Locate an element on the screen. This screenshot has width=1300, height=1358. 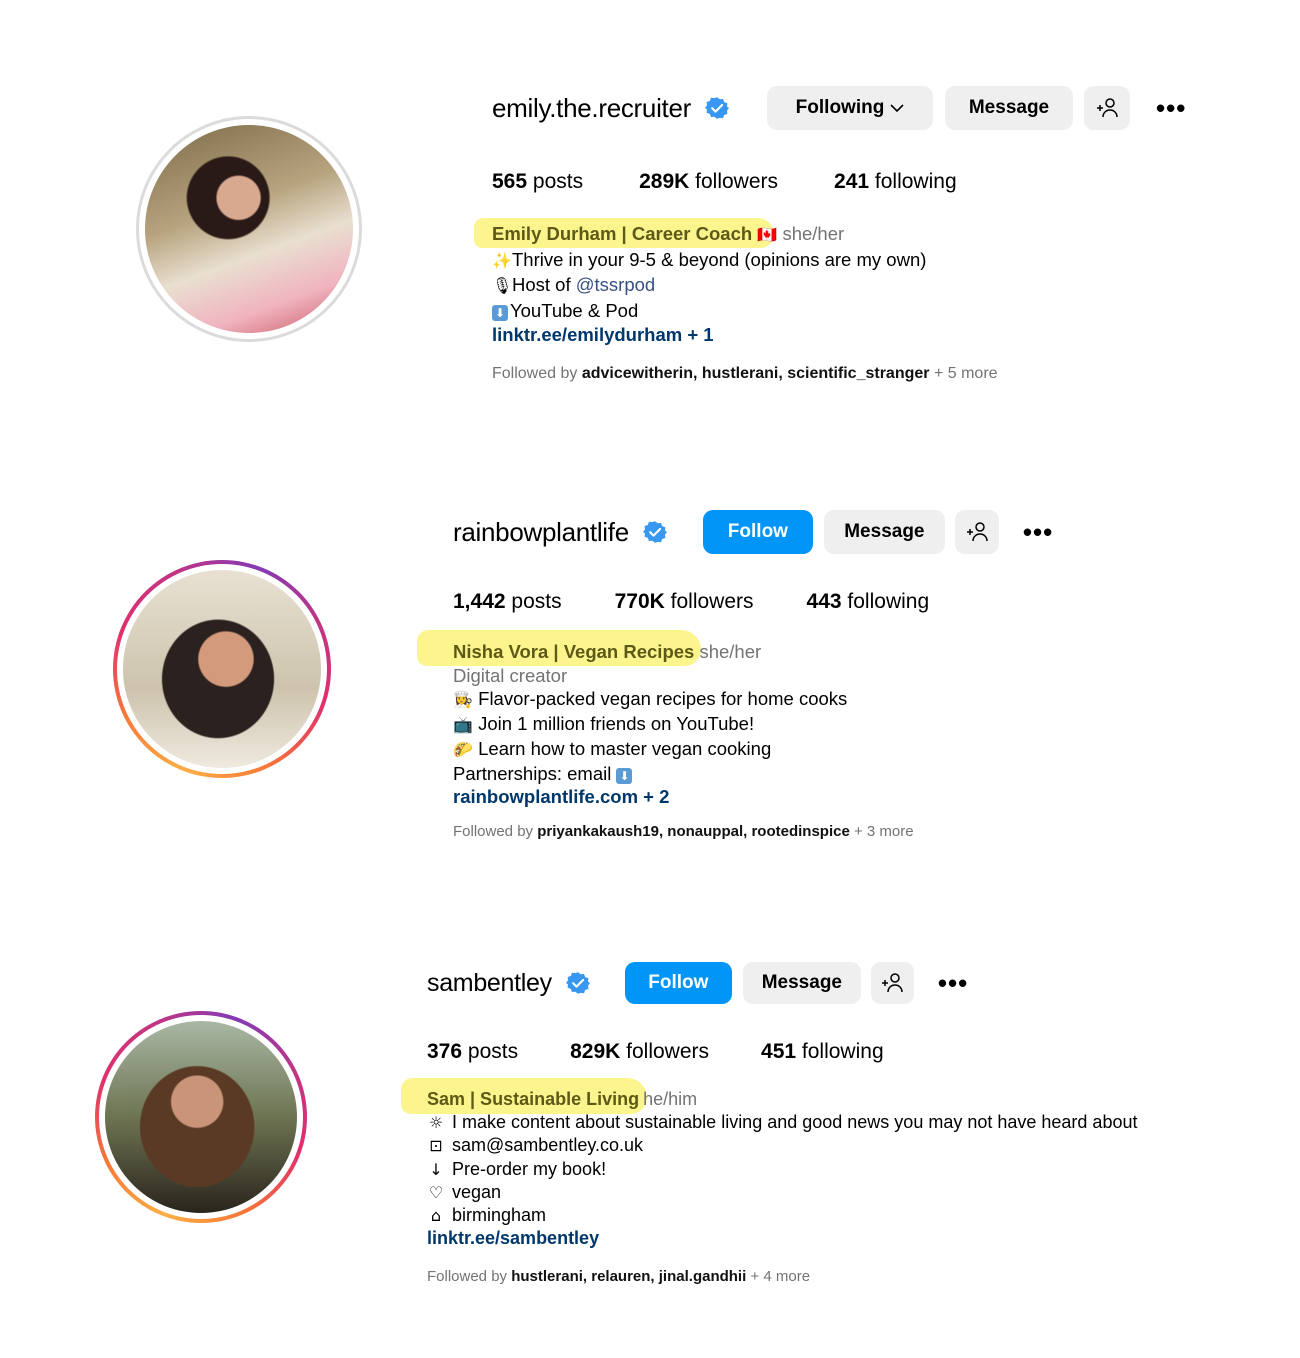
posts-stat: 565 posts is located at coordinates (537, 182).